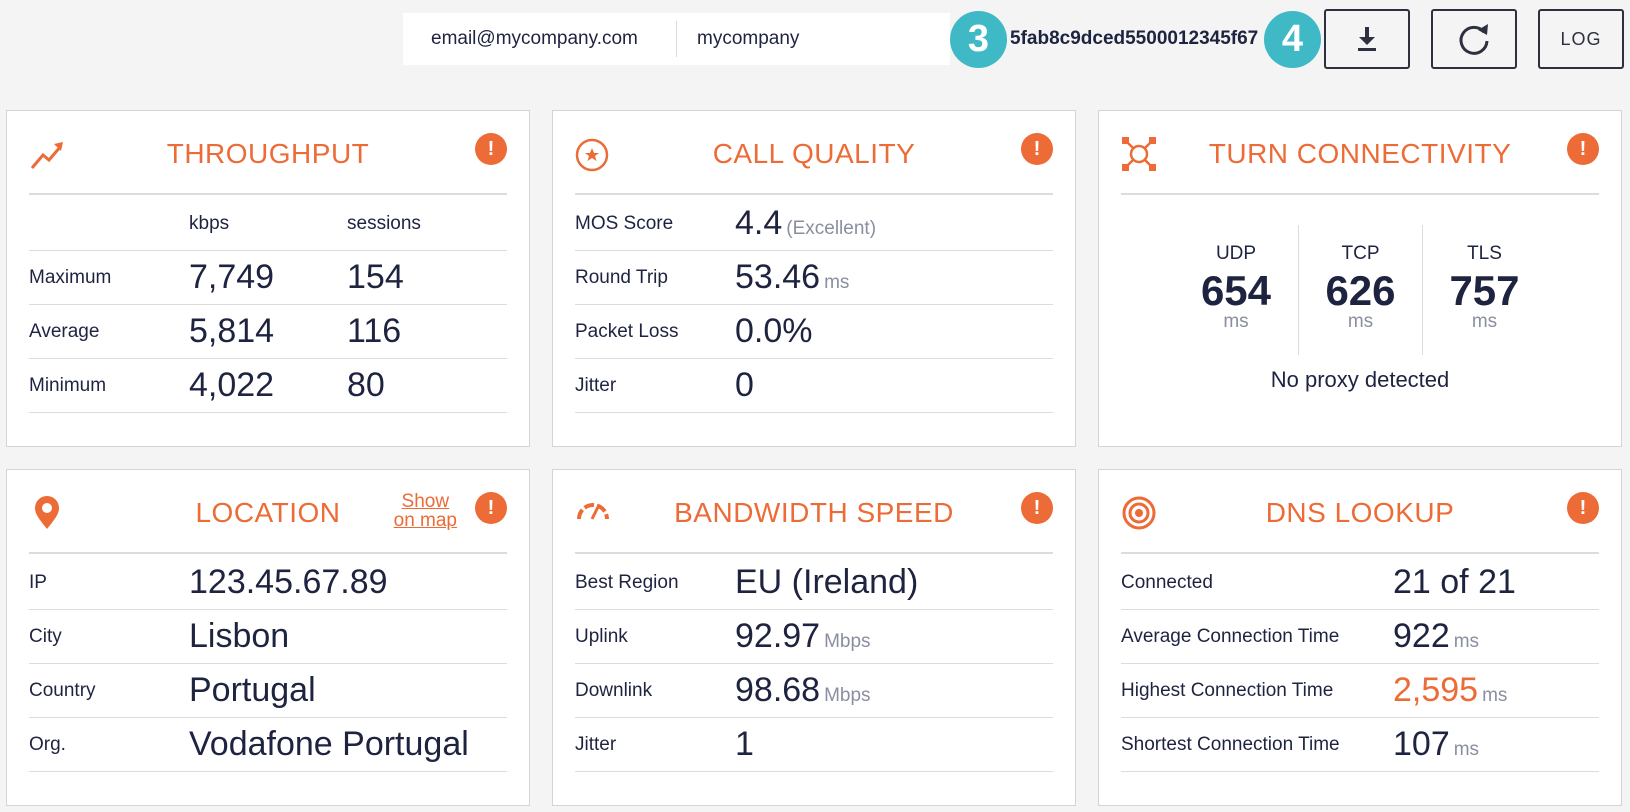 This screenshot has height=812, width=1630. What do you see at coordinates (425, 511) in the screenshot?
I see `show-on-map-link: Show on map` at bounding box center [425, 511].